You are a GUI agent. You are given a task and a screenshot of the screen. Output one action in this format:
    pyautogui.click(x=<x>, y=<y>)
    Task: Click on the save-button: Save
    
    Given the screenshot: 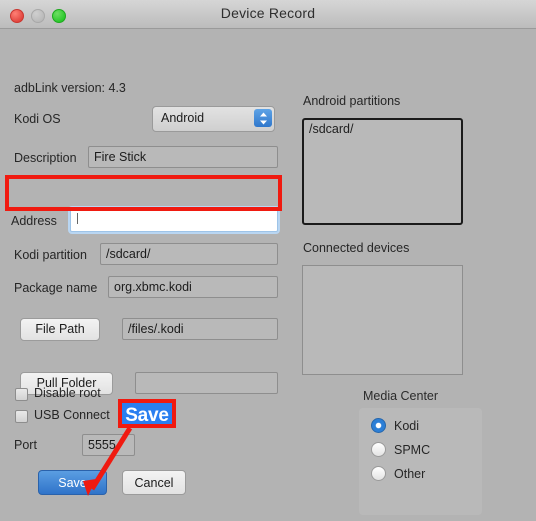 What is the action you would take?
    pyautogui.click(x=72, y=482)
    